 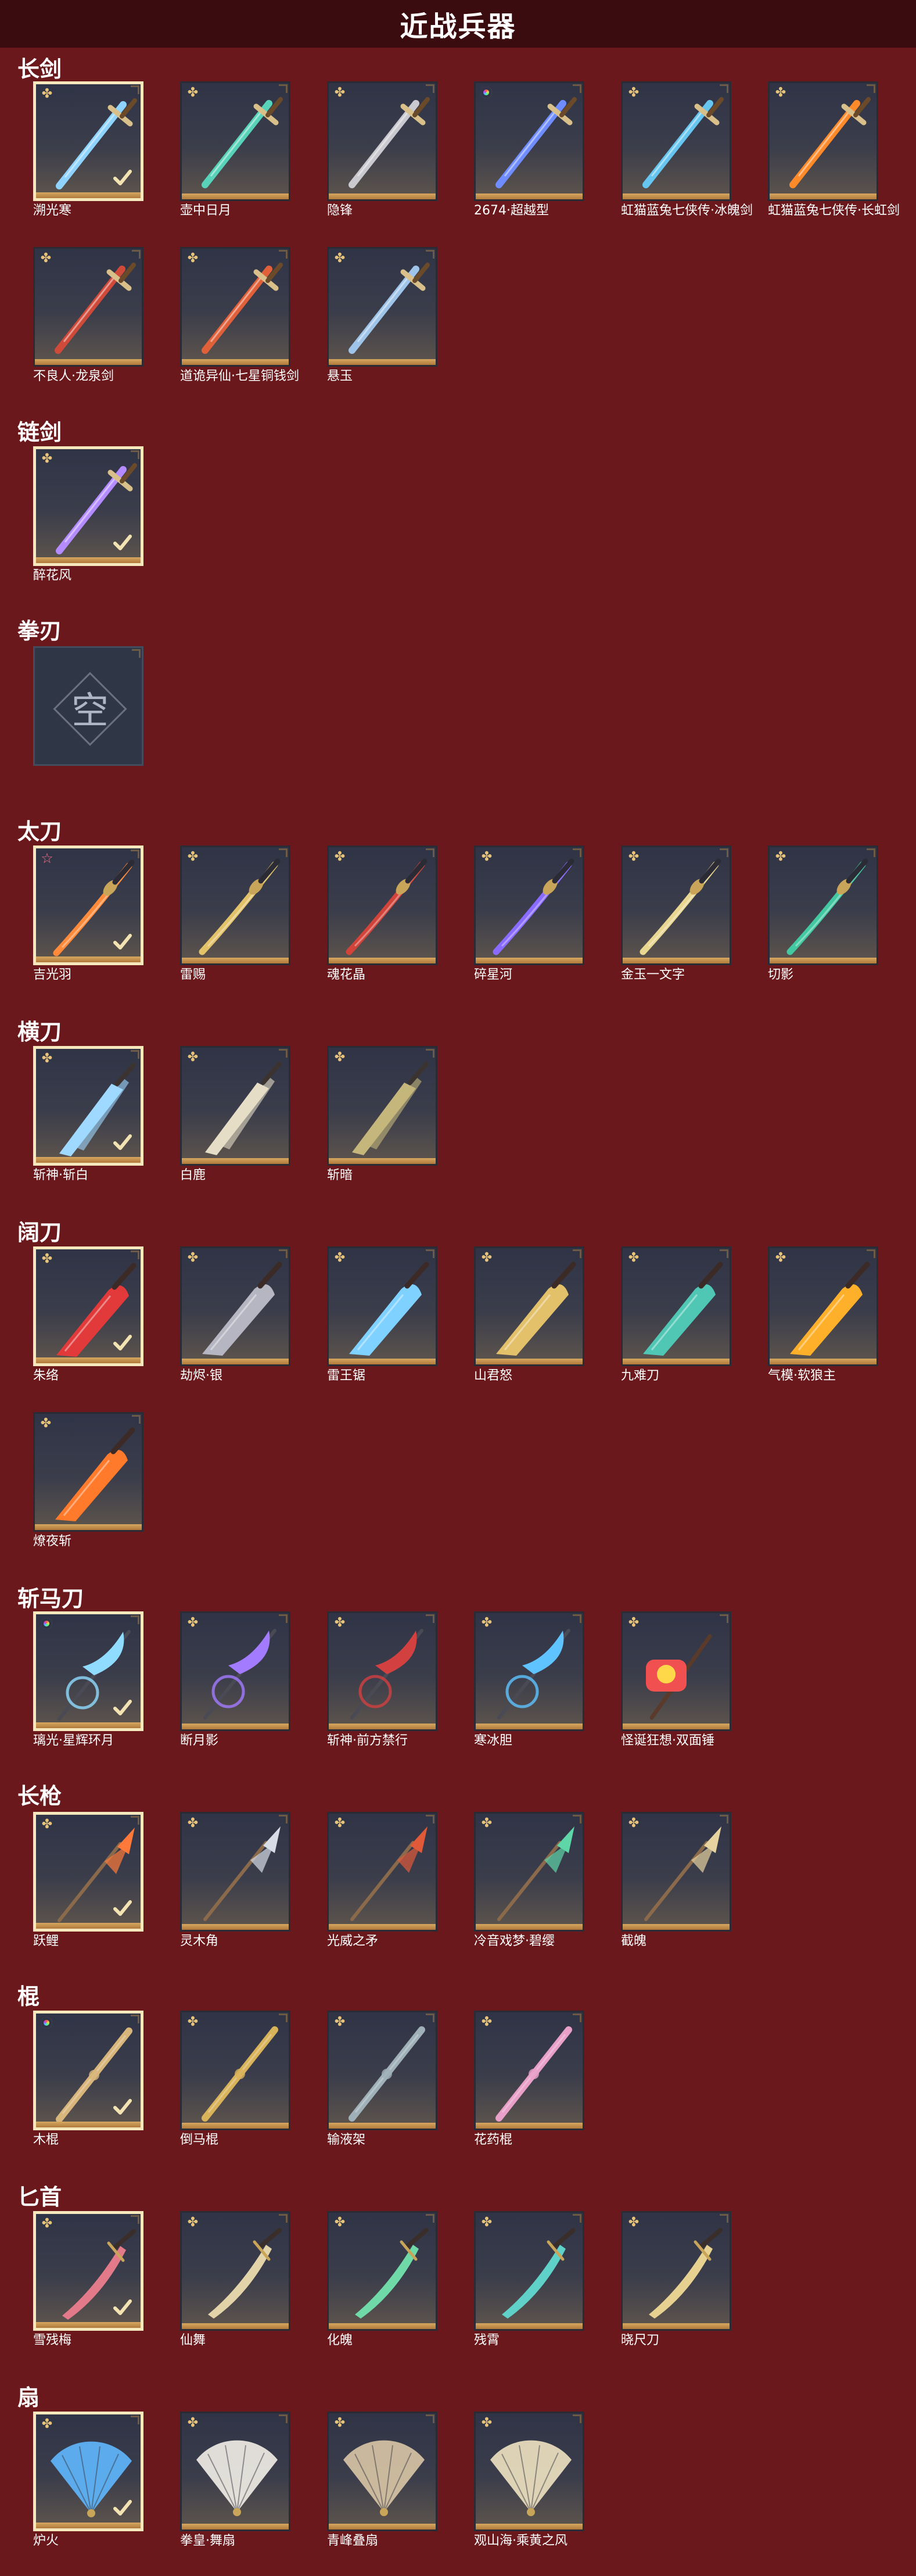 What do you see at coordinates (90, 709) in the screenshot?
I see `empty-weapon-slot: 空` at bounding box center [90, 709].